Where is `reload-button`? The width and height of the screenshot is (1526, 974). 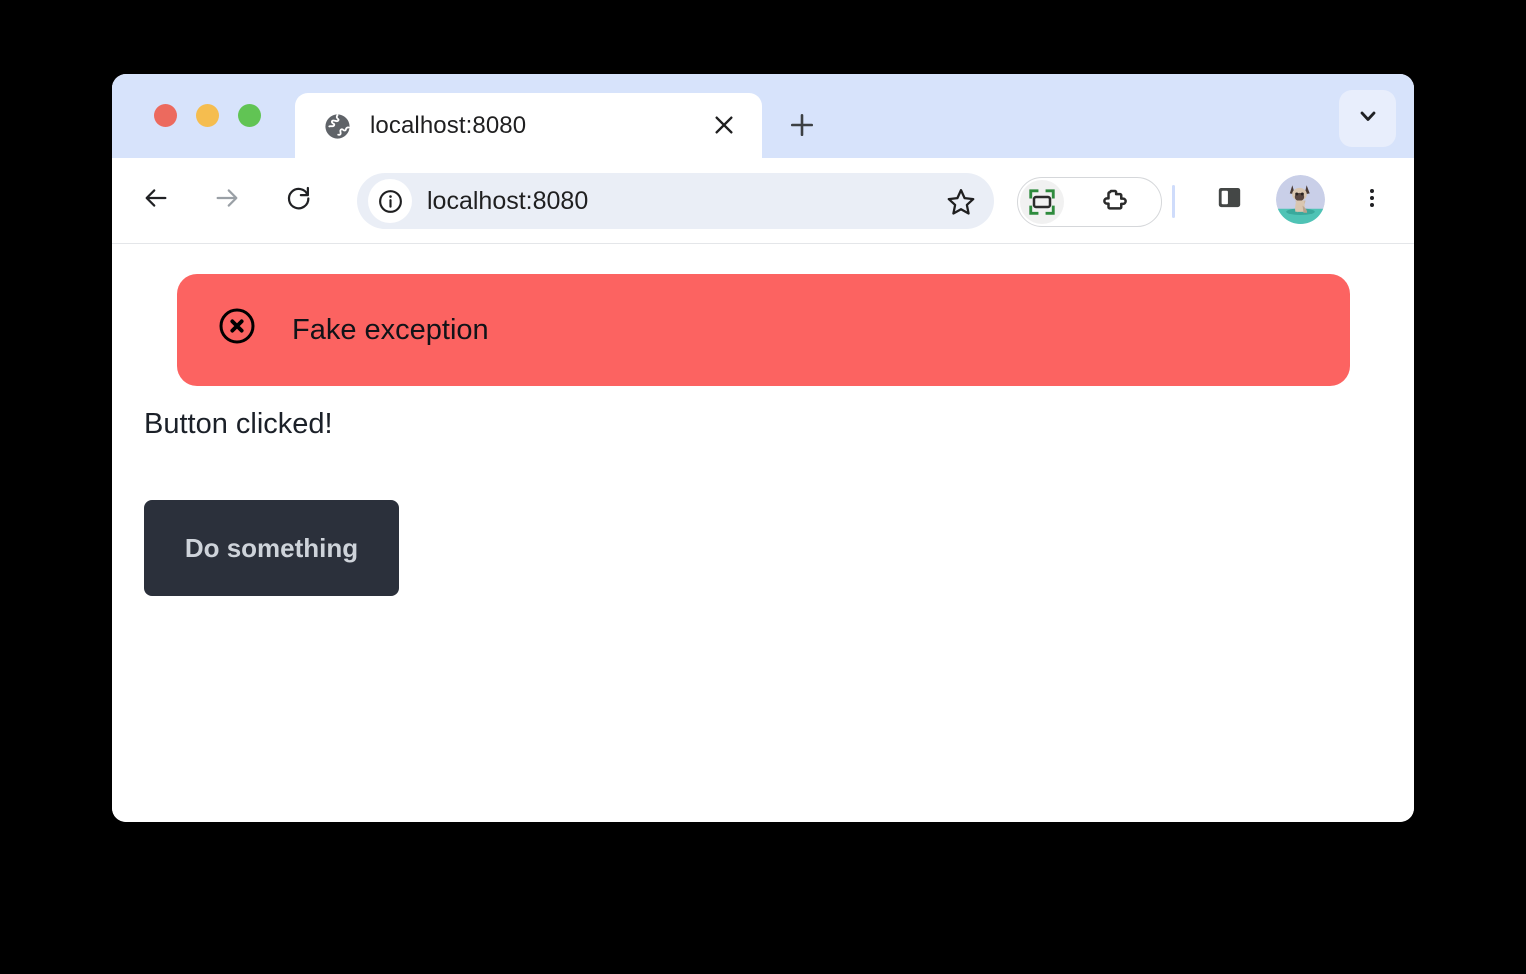 reload-button is located at coordinates (299, 200).